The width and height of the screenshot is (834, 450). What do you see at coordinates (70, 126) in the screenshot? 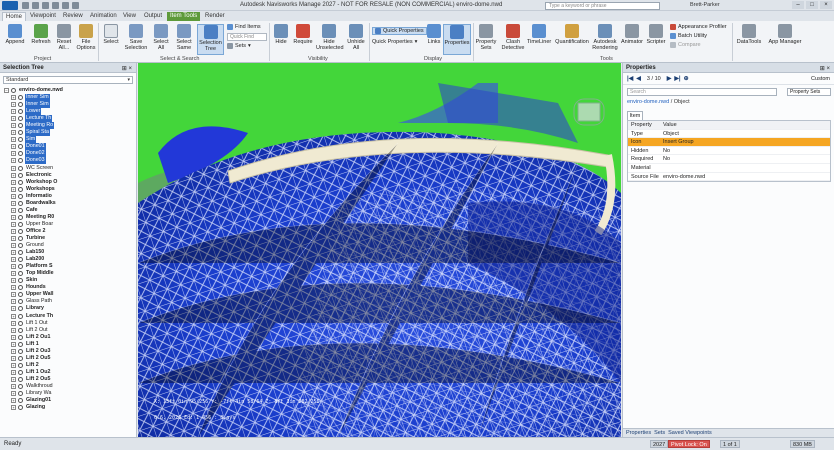
I see `tree-item: + Meeting Ro` at bounding box center [70, 126].